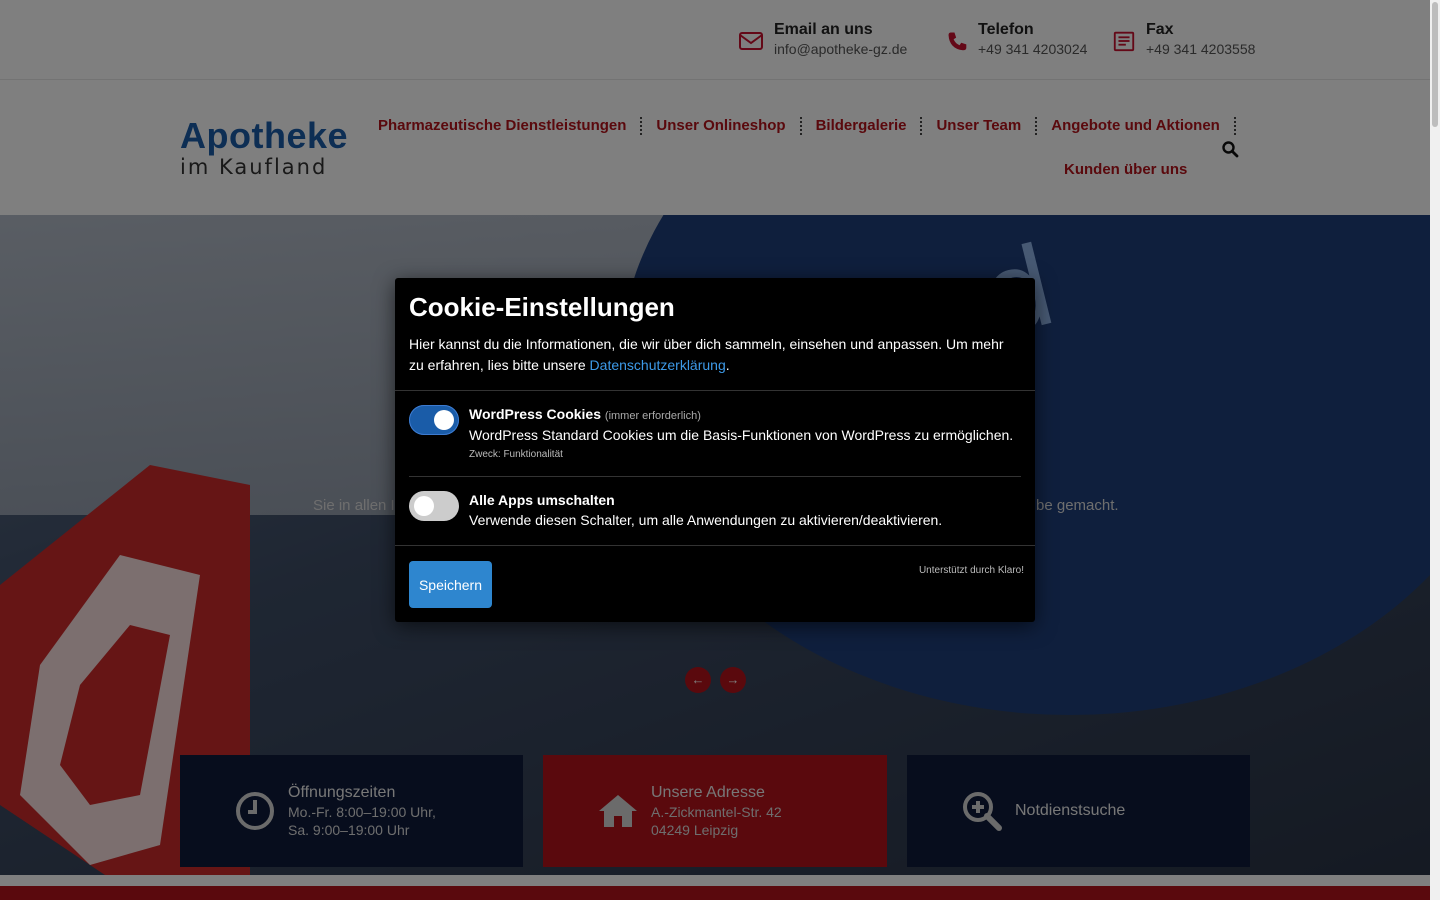  I want to click on save-button: Speichern, so click(450, 584).